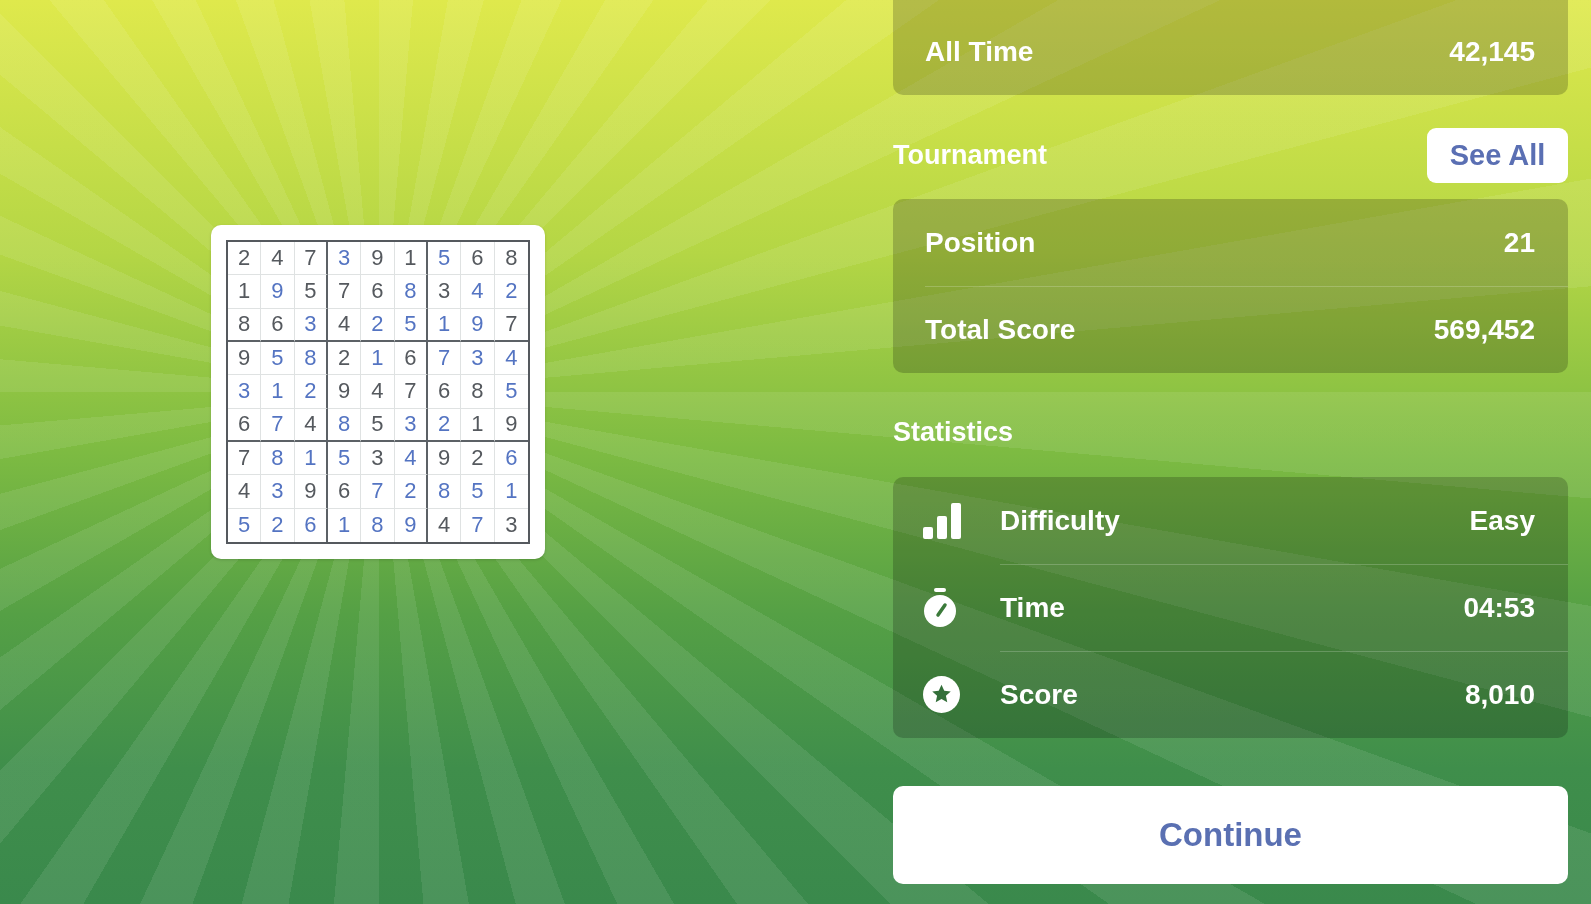 This screenshot has width=1591, height=904. Describe the element at coordinates (1519, 242) in the screenshot. I see `stat-value: 21` at that location.